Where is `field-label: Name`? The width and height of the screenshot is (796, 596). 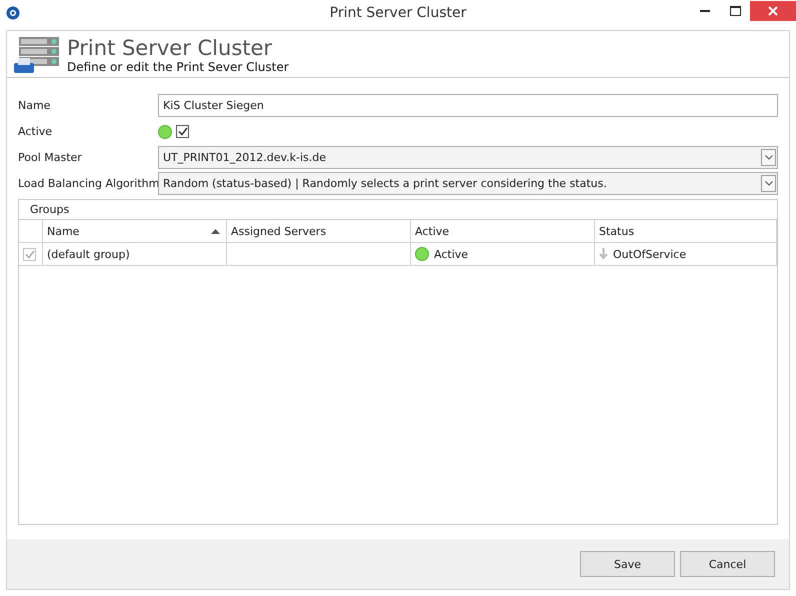 field-label: Name is located at coordinates (35, 105).